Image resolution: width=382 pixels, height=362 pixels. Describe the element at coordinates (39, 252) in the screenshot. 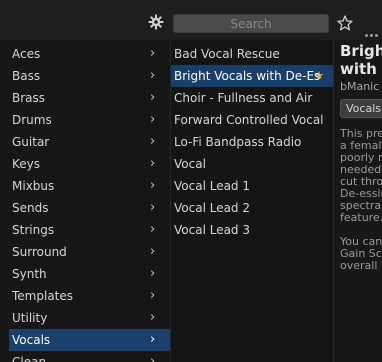

I see `category-label: Surround` at that location.